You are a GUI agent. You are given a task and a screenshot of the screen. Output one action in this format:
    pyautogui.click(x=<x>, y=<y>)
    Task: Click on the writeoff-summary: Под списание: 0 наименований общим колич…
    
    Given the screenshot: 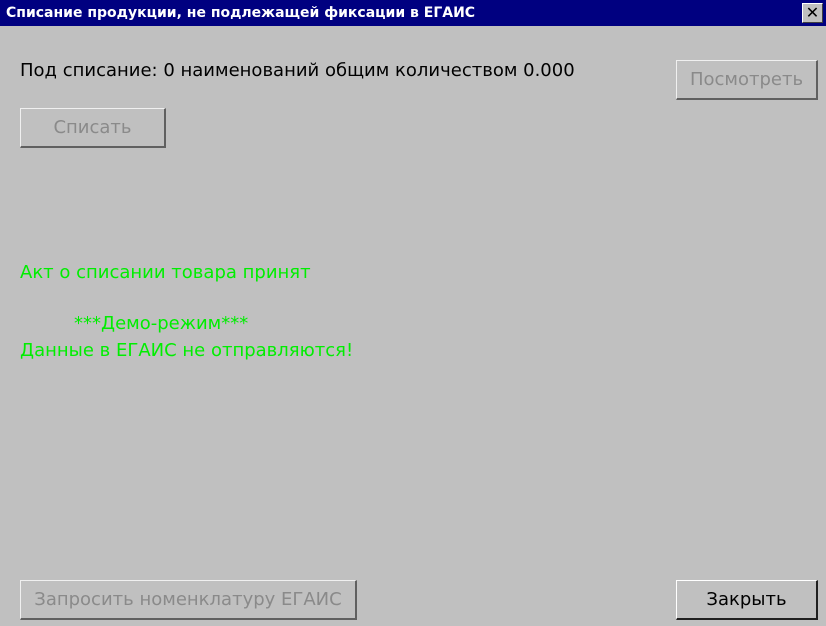 What is the action you would take?
    pyautogui.click(x=297, y=70)
    